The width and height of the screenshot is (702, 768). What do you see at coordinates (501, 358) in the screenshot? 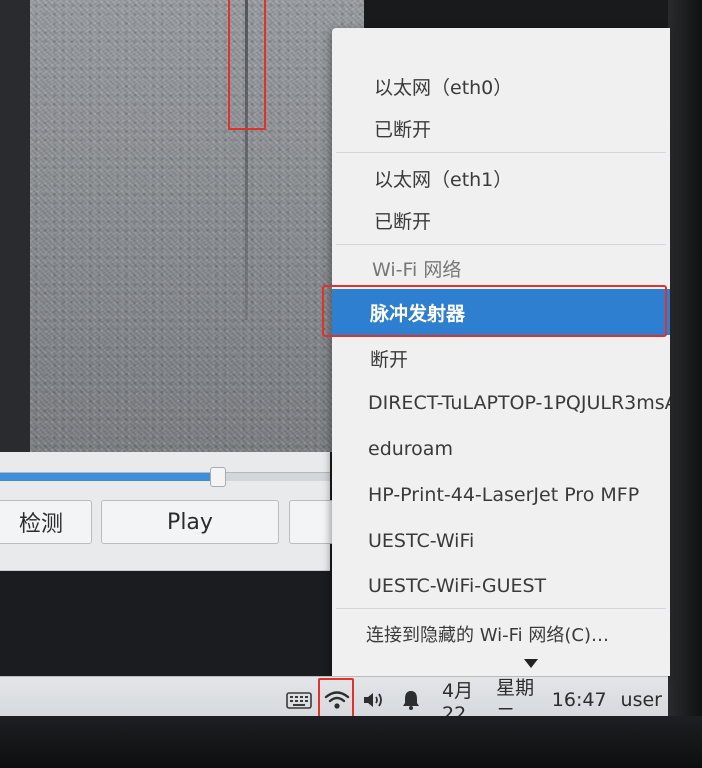
I see `disconnect-item: 断开` at bounding box center [501, 358].